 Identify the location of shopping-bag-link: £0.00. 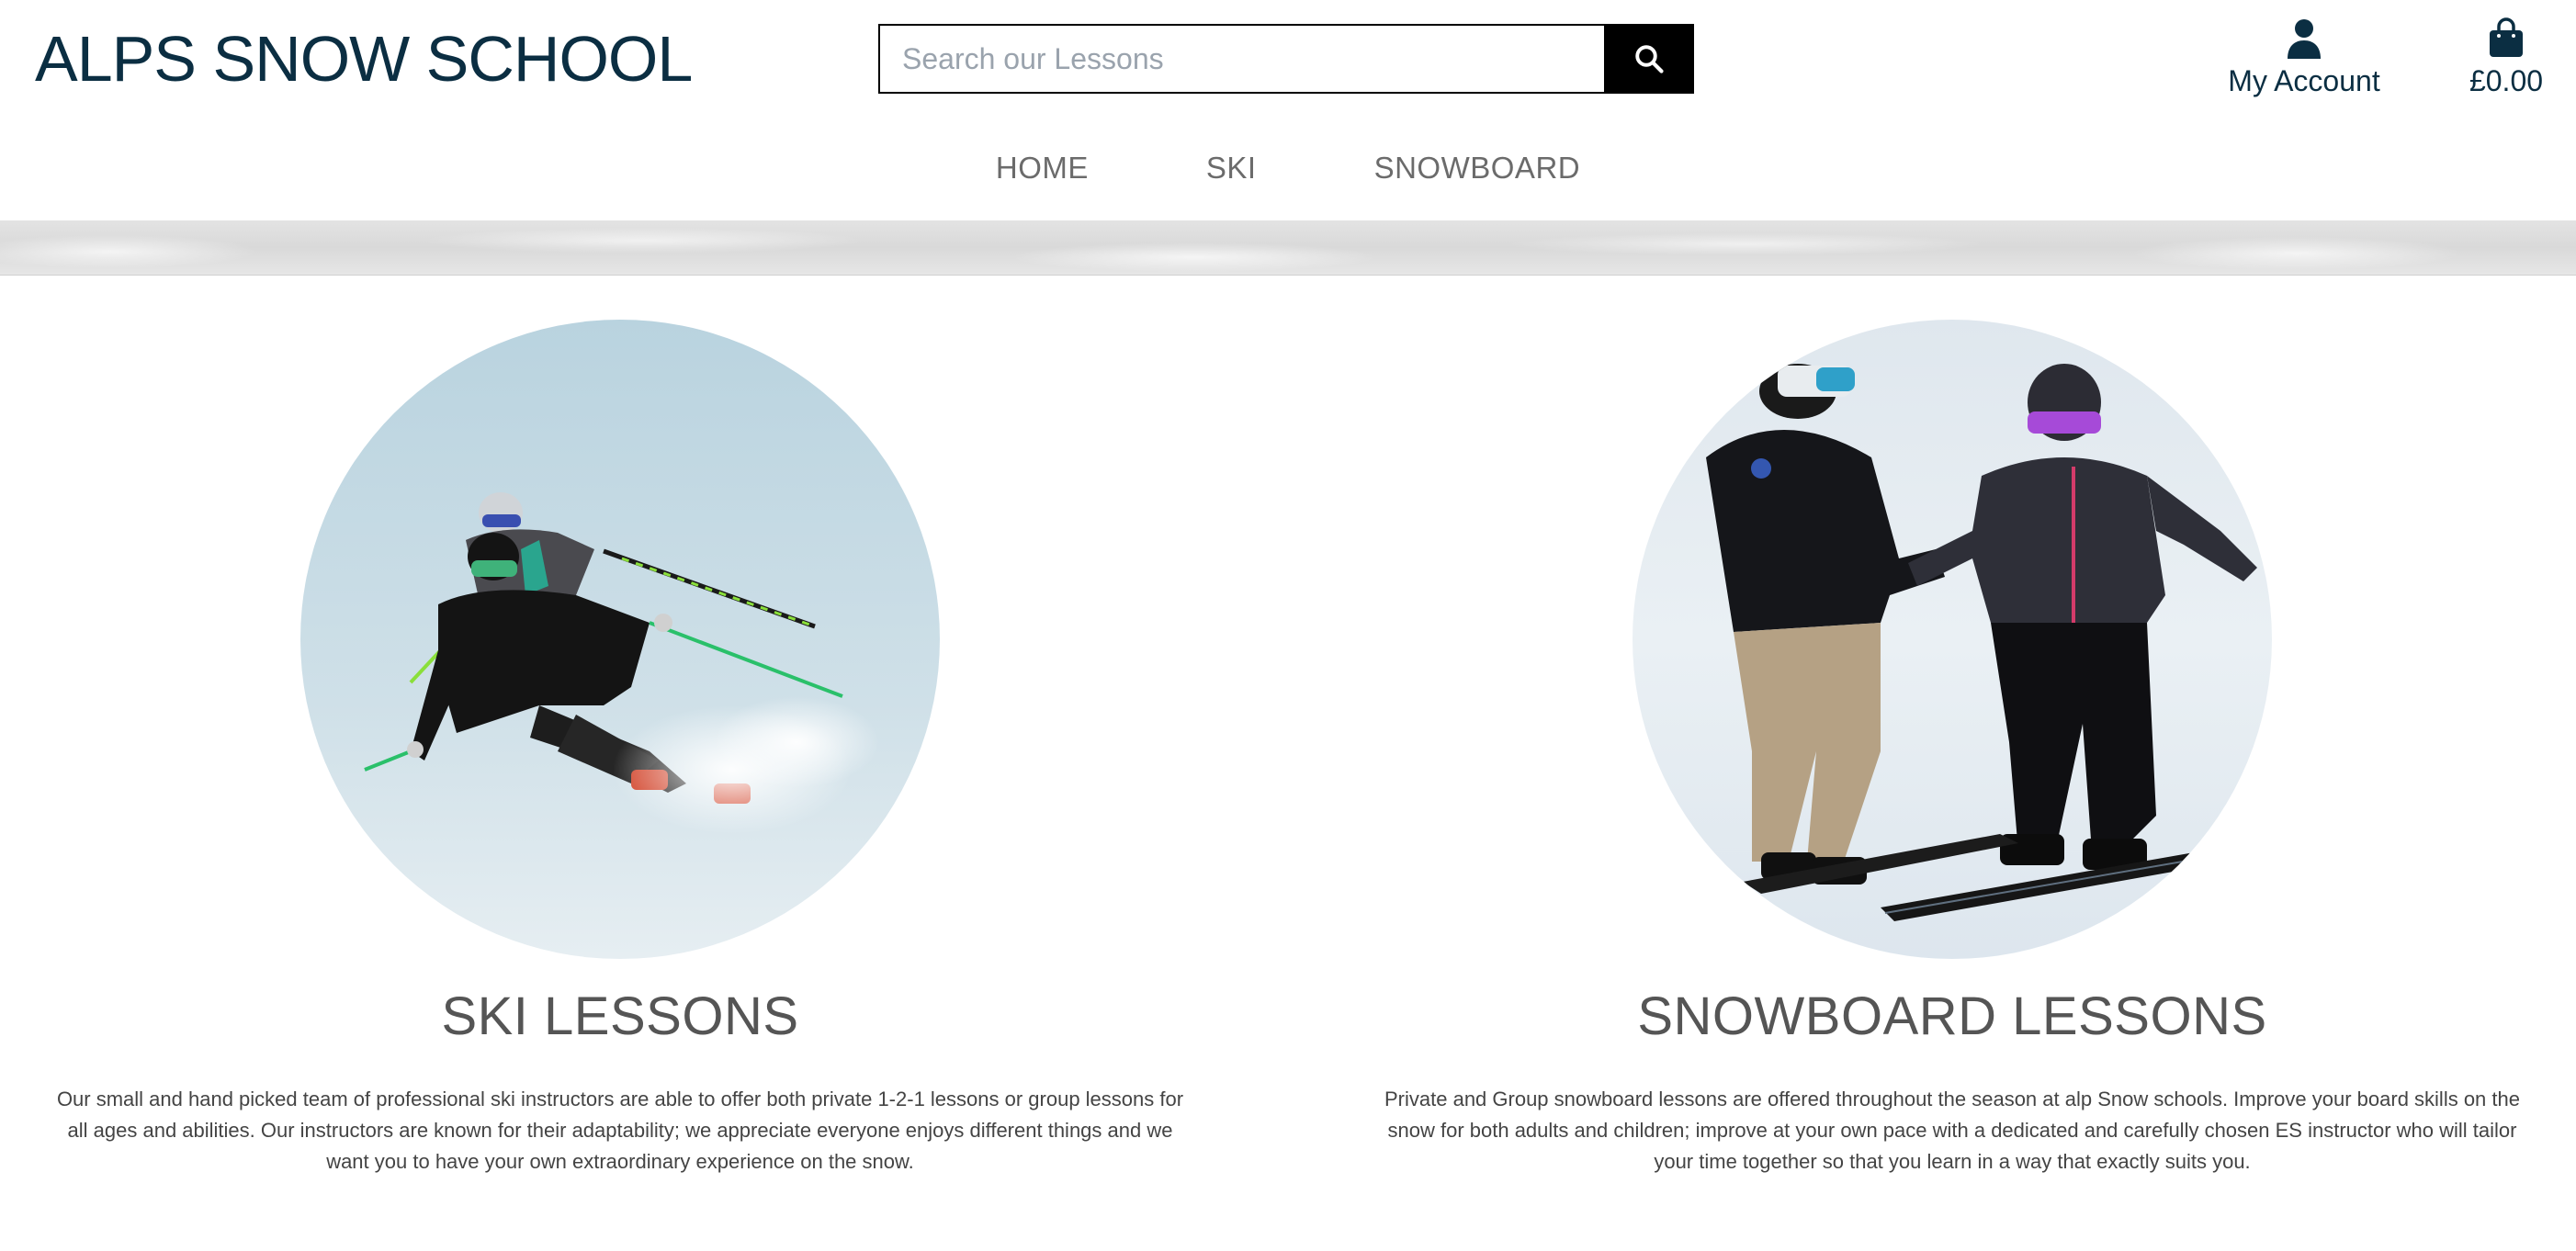
(2506, 57).